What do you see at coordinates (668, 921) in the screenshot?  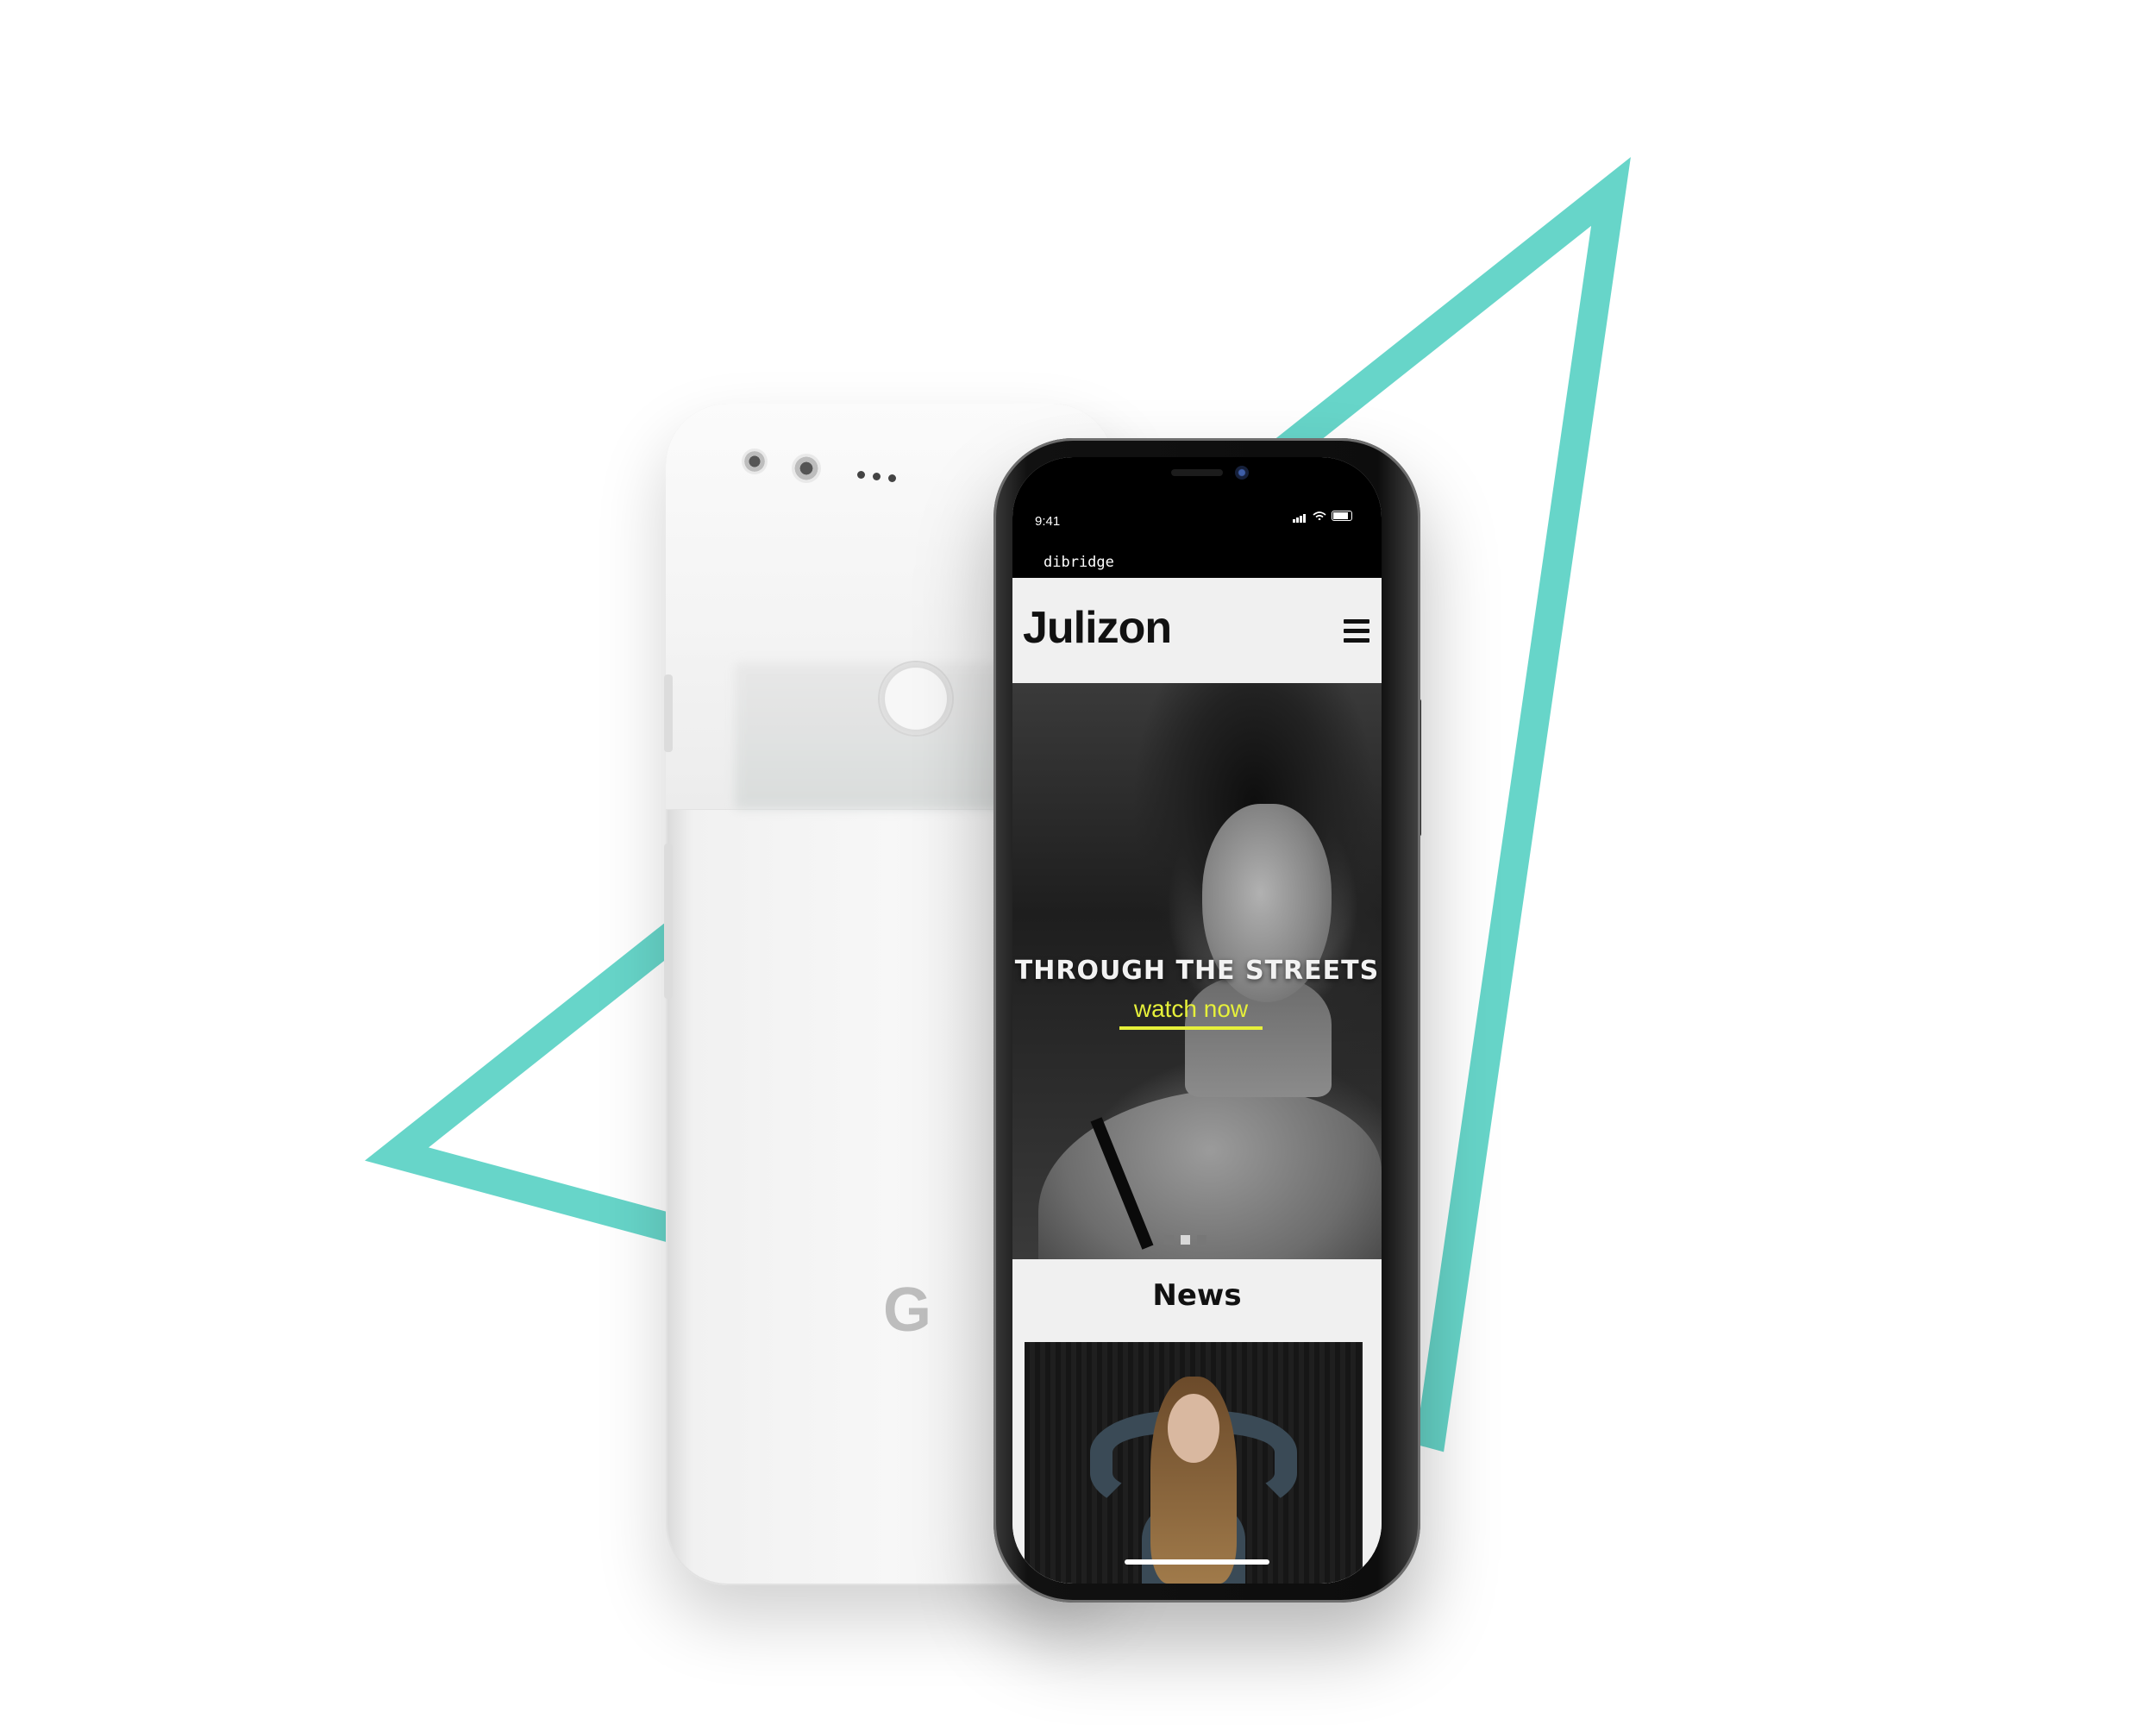 I see `back-phone-volume-button` at bounding box center [668, 921].